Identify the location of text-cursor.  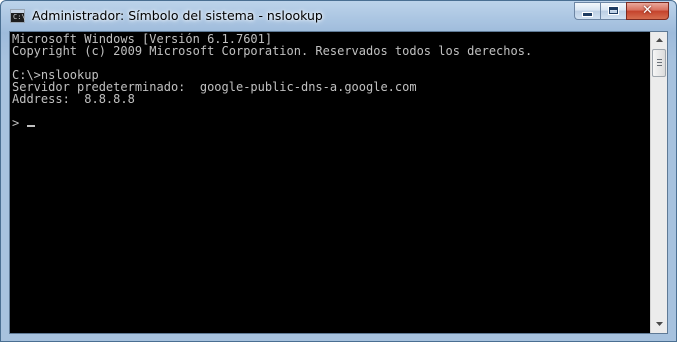
(31, 126).